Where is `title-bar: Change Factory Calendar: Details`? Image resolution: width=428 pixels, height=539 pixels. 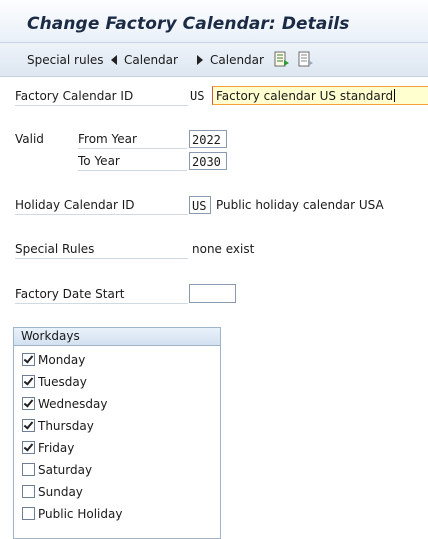
title-bar: Change Factory Calendar: Details is located at coordinates (214, 21).